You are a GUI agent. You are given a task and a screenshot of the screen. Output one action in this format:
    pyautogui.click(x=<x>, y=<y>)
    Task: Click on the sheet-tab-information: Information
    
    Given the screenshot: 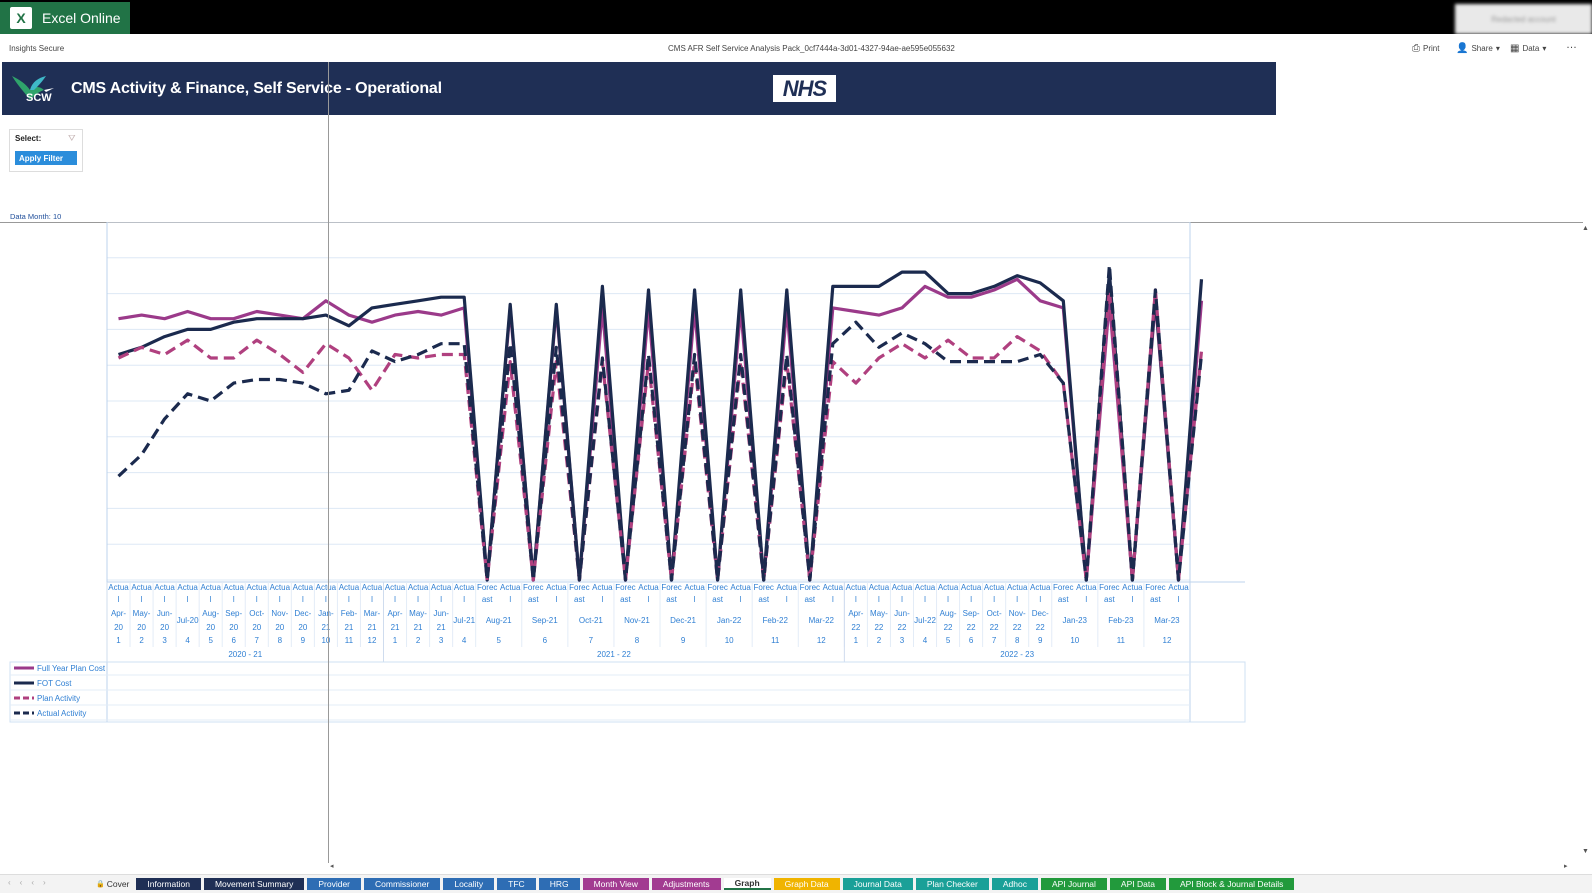 What is the action you would take?
    pyautogui.click(x=168, y=884)
    